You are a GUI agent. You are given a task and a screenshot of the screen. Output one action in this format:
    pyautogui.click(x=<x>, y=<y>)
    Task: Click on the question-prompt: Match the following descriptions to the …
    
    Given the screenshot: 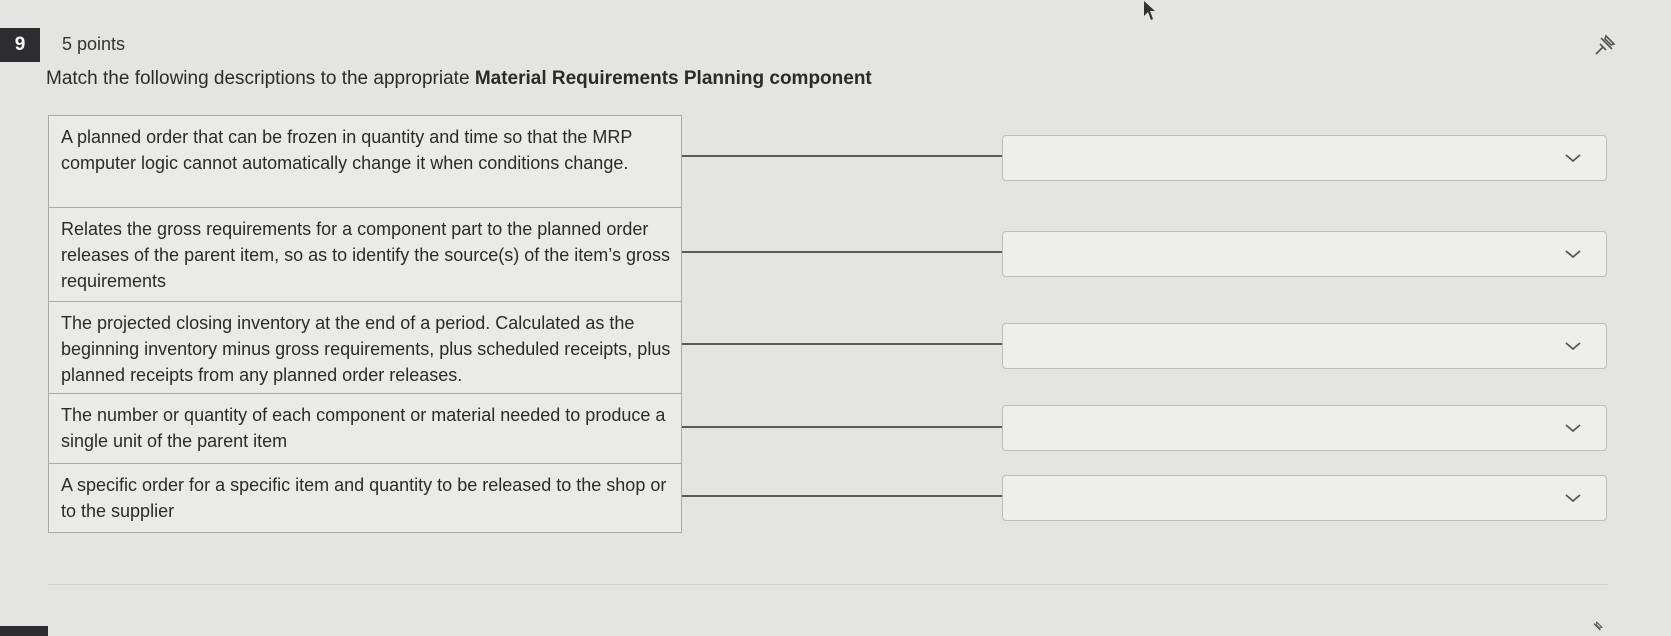 What is the action you would take?
    pyautogui.click(x=459, y=79)
    